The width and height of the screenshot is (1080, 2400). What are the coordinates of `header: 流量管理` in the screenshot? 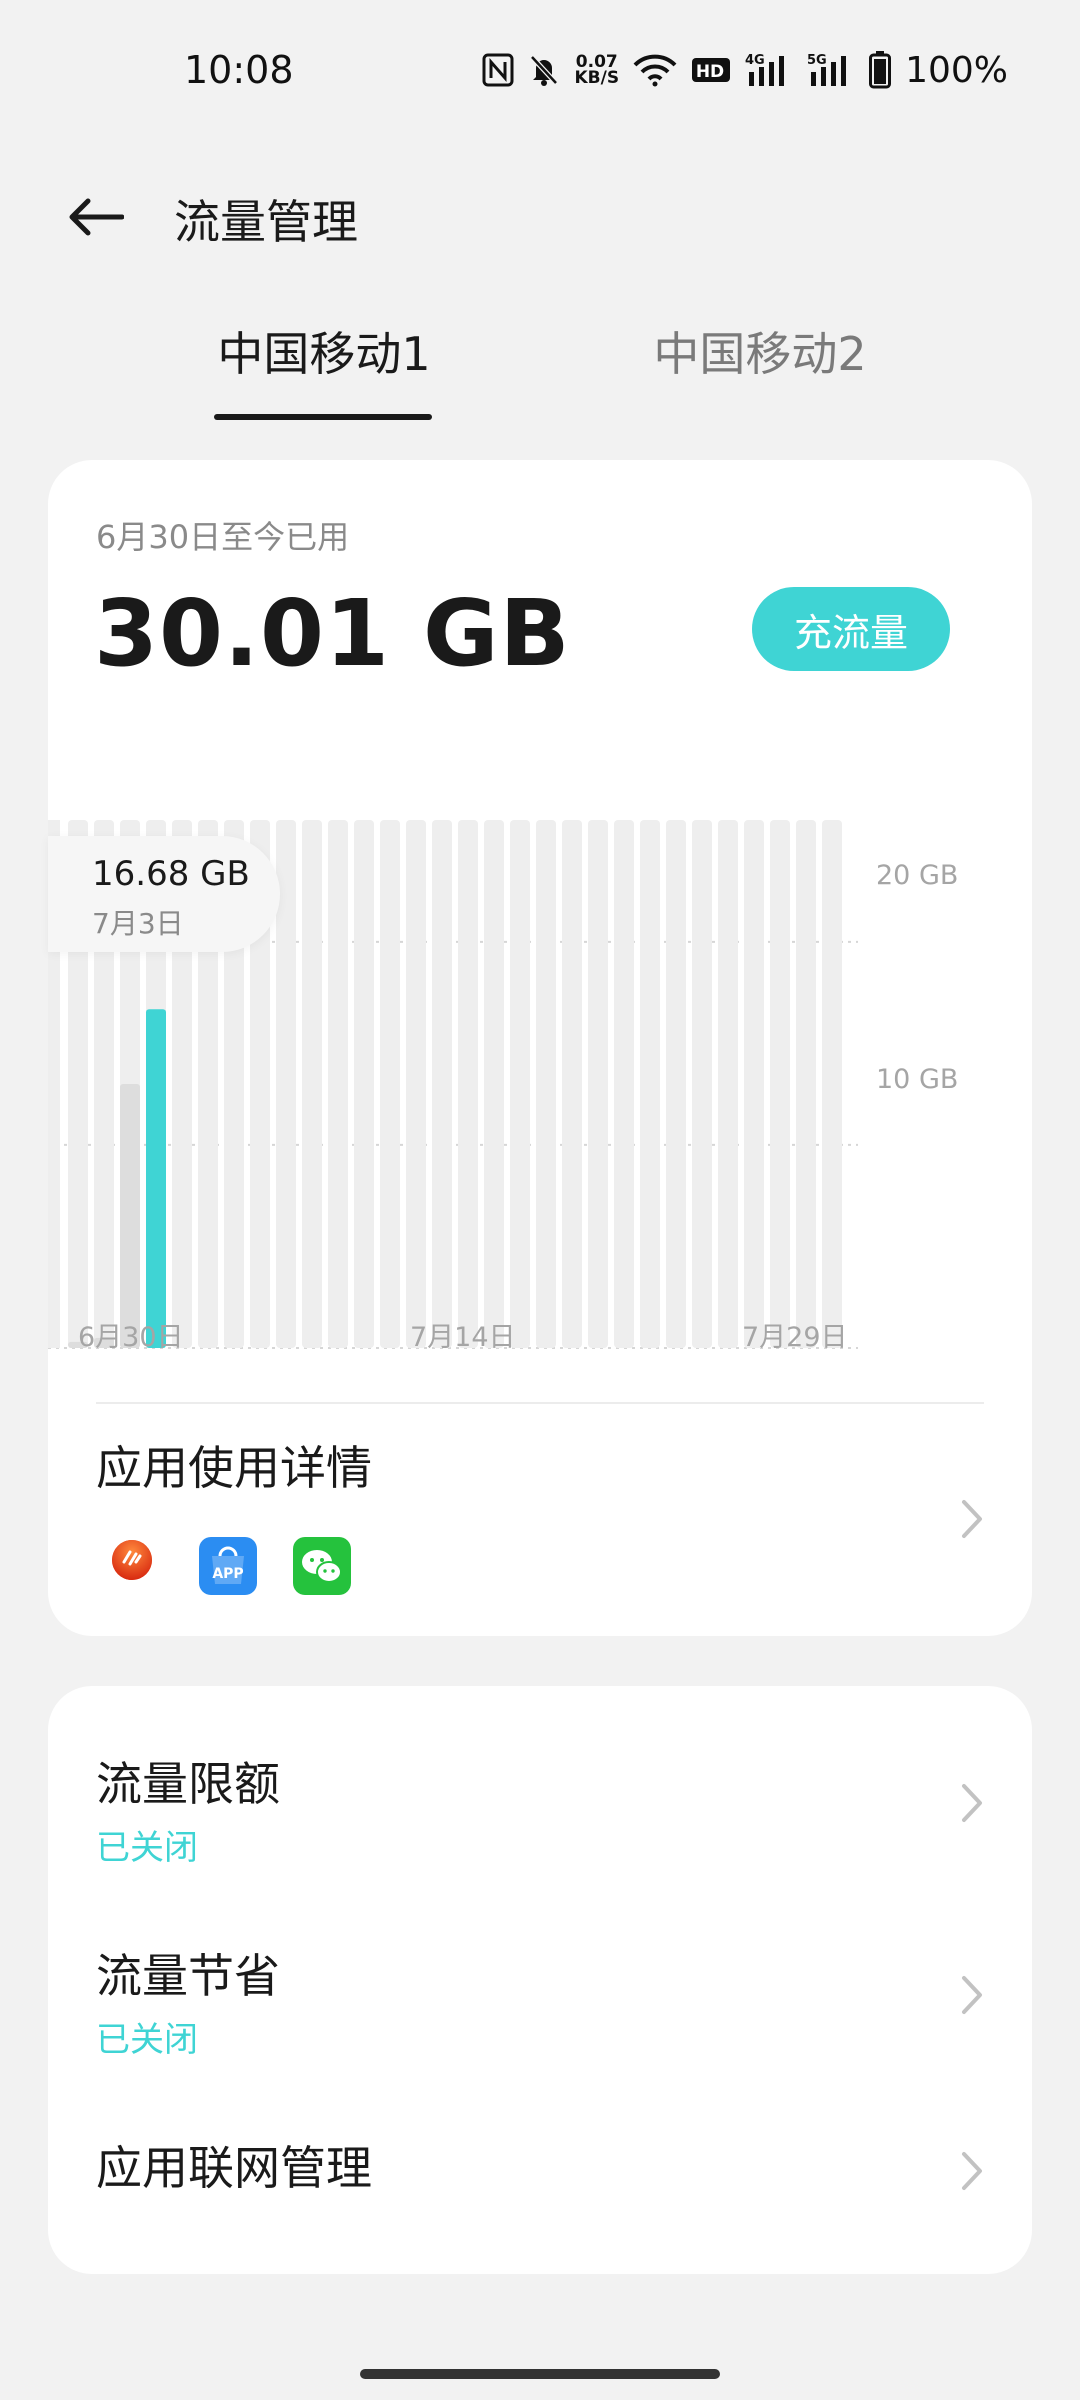 It's located at (540, 215).